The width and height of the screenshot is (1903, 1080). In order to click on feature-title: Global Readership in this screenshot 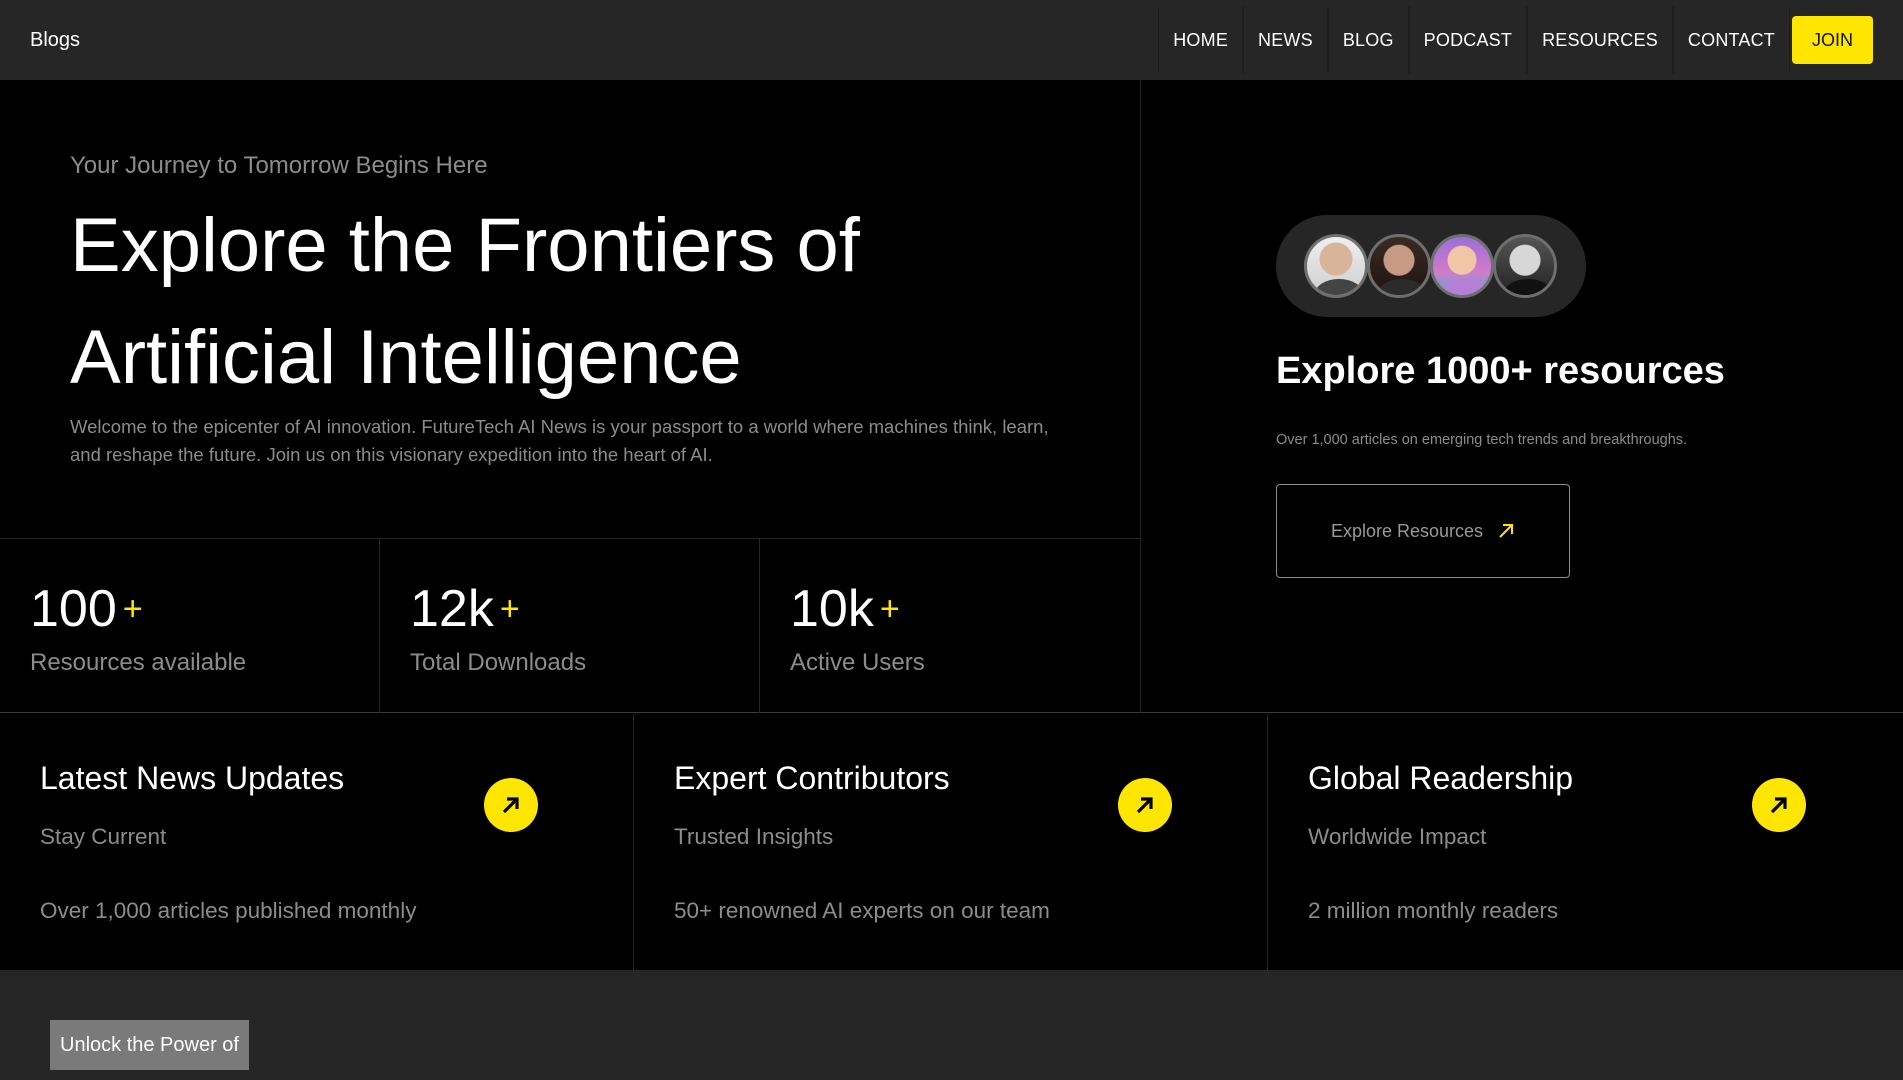, I will do `click(1441, 778)`.